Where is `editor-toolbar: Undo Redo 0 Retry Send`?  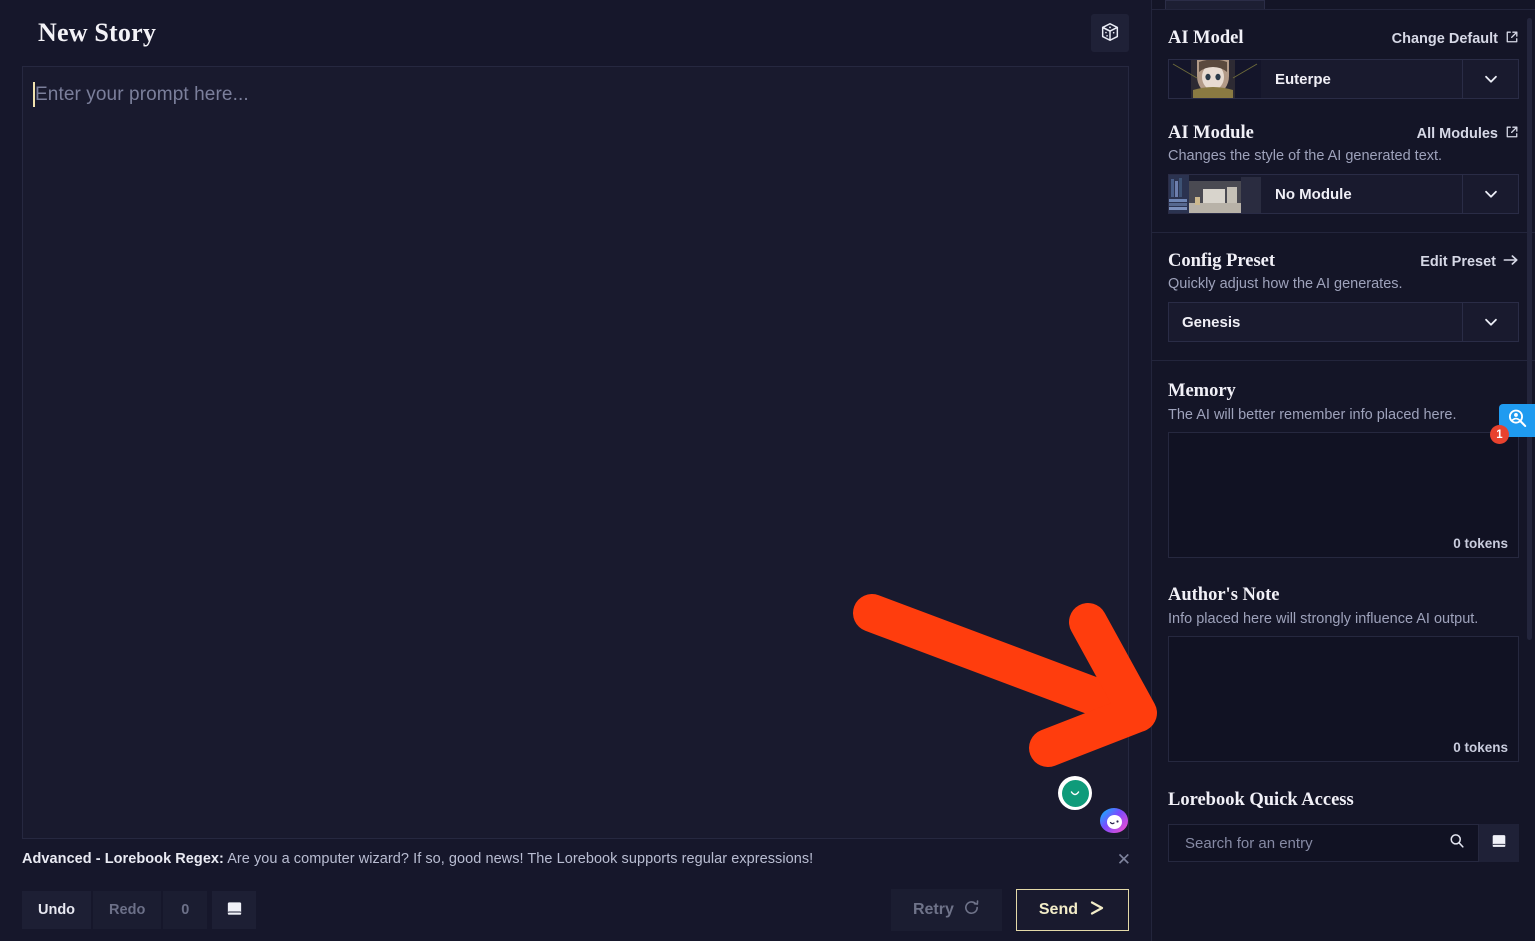 editor-toolbar: Undo Redo 0 Retry Send is located at coordinates (575, 910).